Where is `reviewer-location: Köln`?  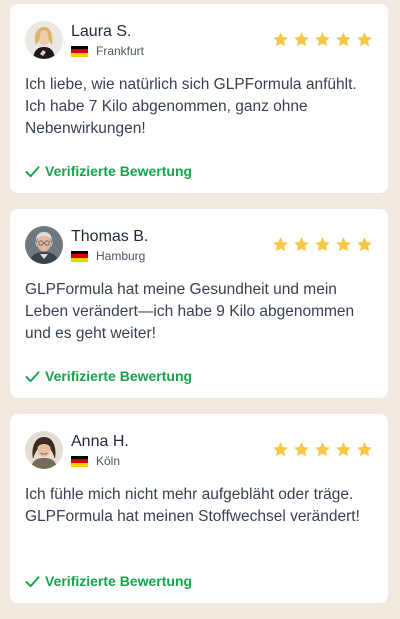 reviewer-location: Köln is located at coordinates (171, 461).